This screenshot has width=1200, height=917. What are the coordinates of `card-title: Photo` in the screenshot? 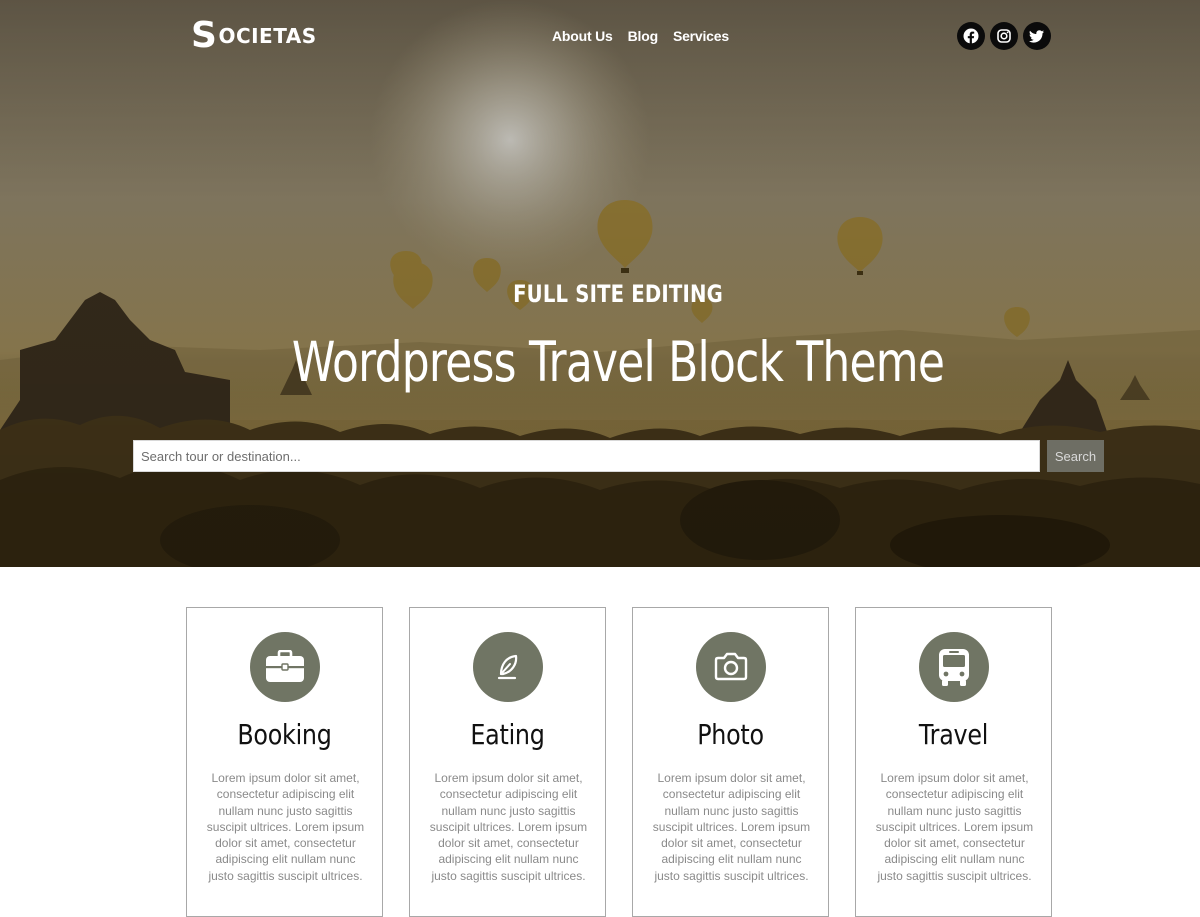 It's located at (730, 734).